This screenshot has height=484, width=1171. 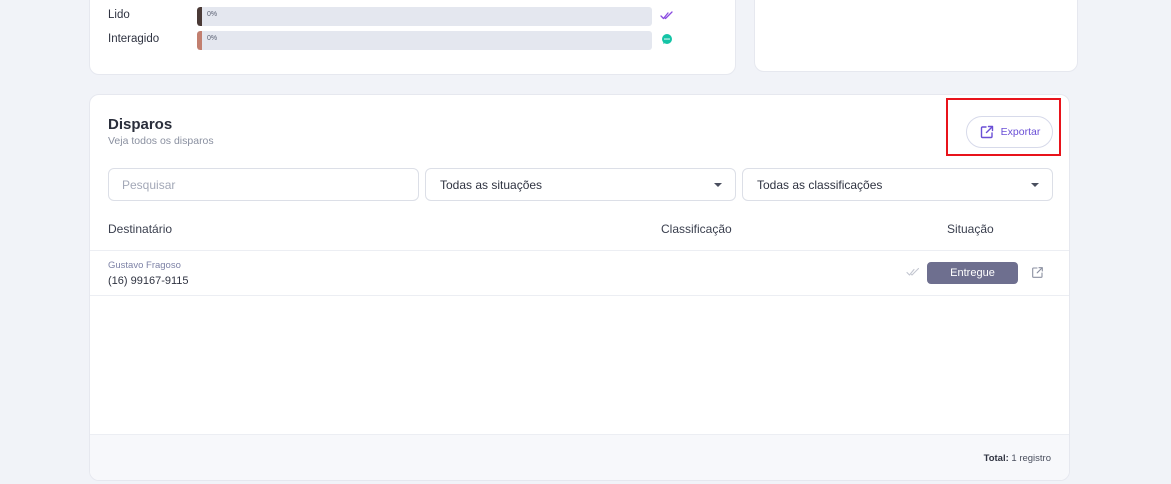 What do you see at coordinates (579, 250) in the screenshot?
I see `header-divider` at bounding box center [579, 250].